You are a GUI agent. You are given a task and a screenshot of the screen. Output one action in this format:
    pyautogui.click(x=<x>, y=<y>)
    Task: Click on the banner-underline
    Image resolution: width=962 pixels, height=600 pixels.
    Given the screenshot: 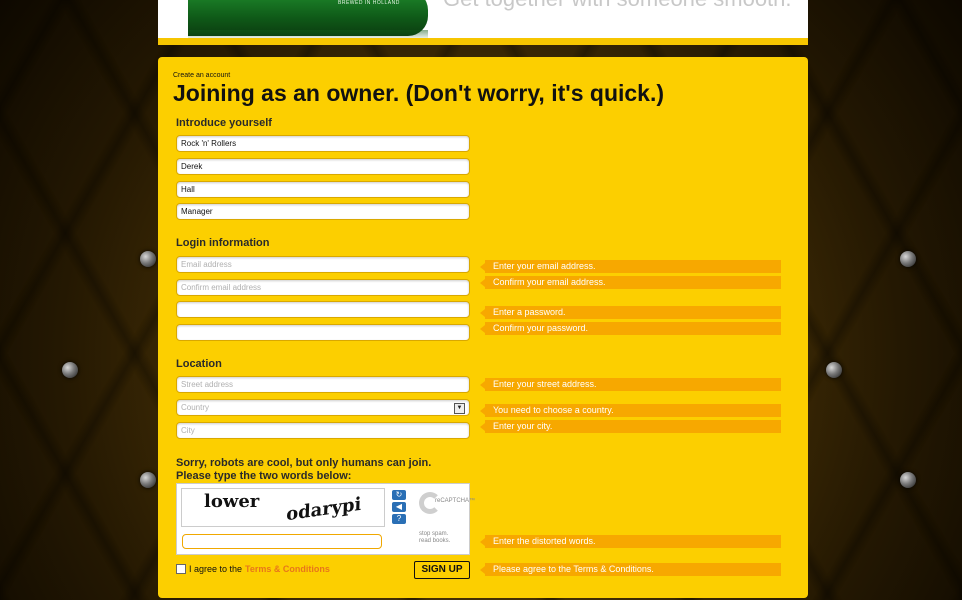 What is the action you would take?
    pyautogui.click(x=483, y=41)
    